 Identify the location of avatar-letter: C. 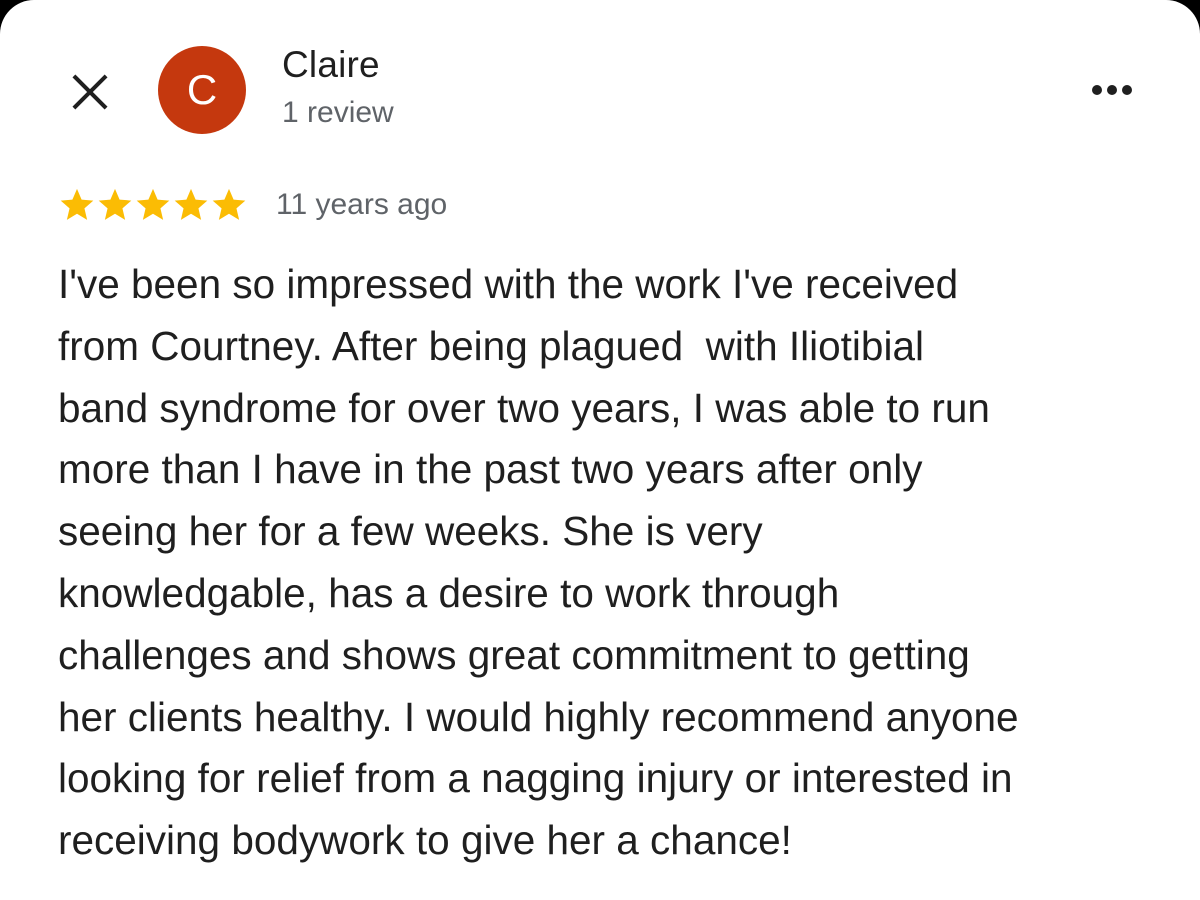
(202, 89).